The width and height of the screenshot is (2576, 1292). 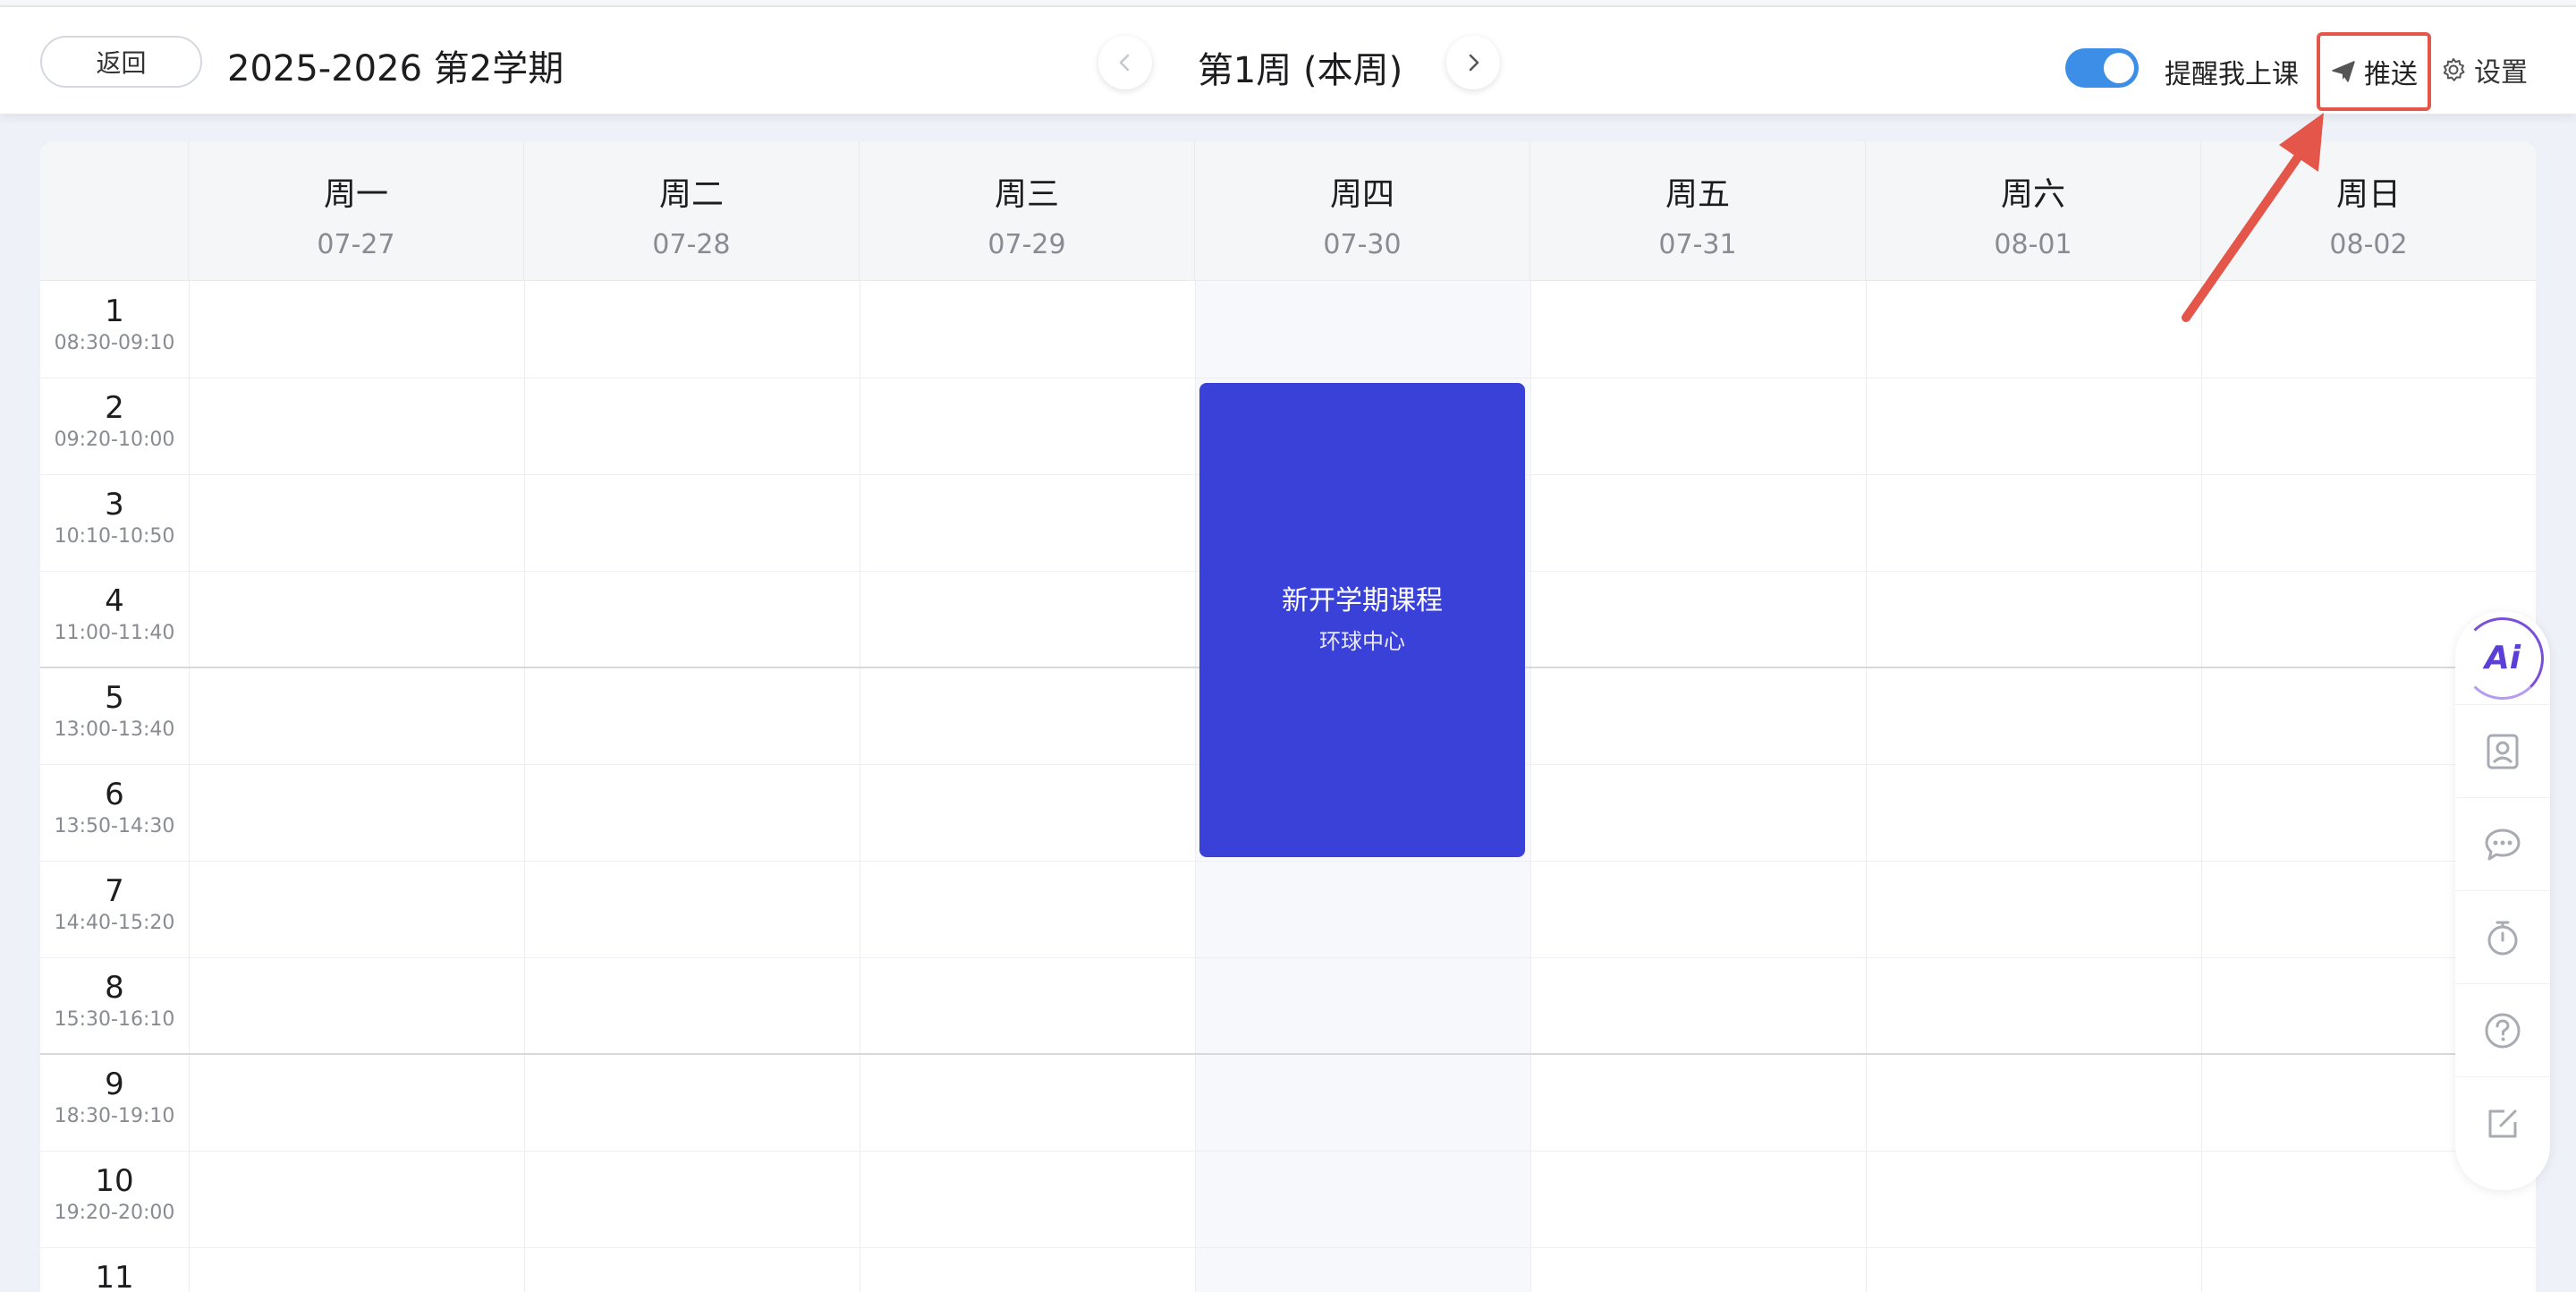 I want to click on period-label: 11, so click(x=114, y=1270).